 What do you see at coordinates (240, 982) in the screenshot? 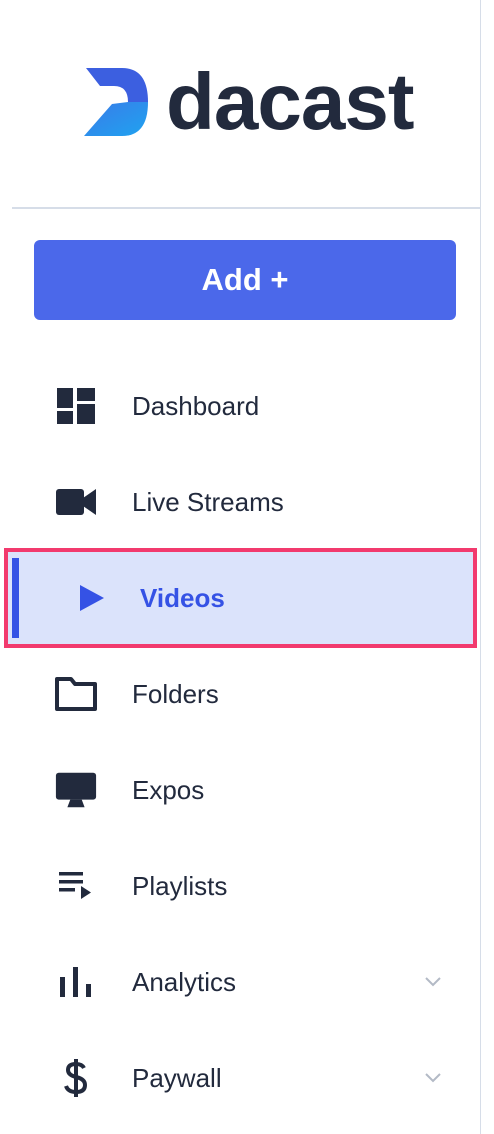
I see `sidebar-item-analytics: Analytics` at bounding box center [240, 982].